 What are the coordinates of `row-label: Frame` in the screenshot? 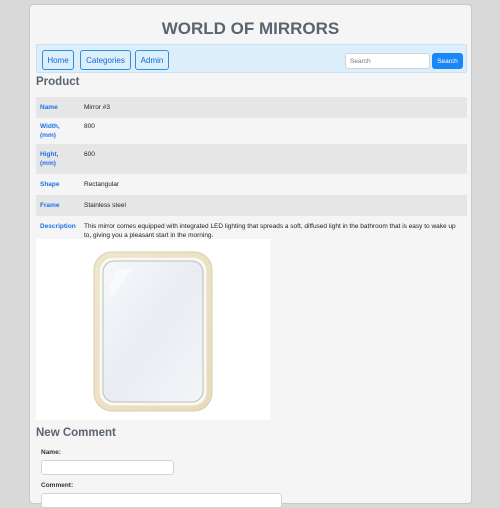 It's located at (50, 205).